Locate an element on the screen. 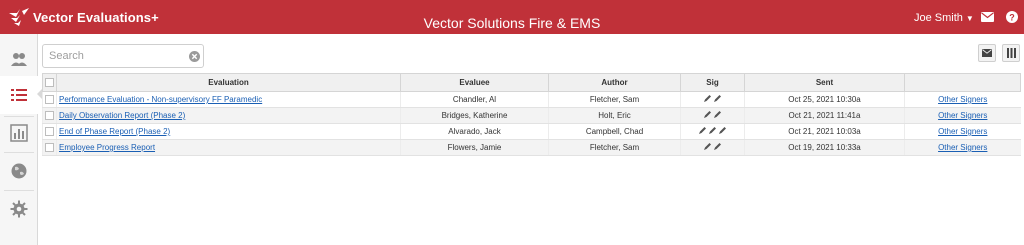 The height and width of the screenshot is (245, 1024). search-box is located at coordinates (123, 56).